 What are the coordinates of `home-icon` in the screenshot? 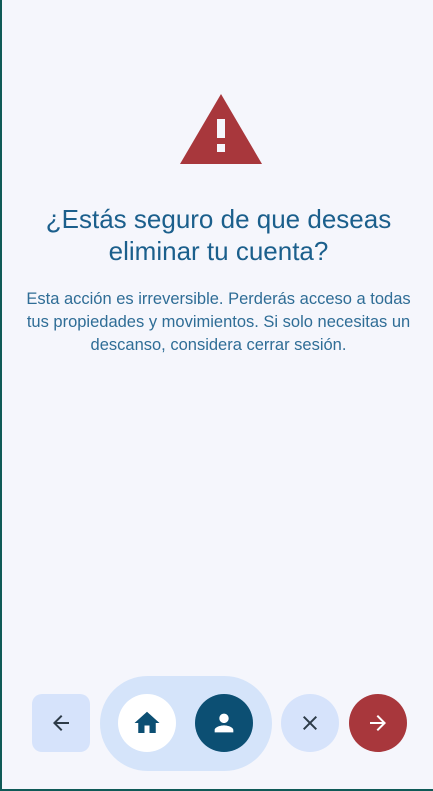 It's located at (147, 722).